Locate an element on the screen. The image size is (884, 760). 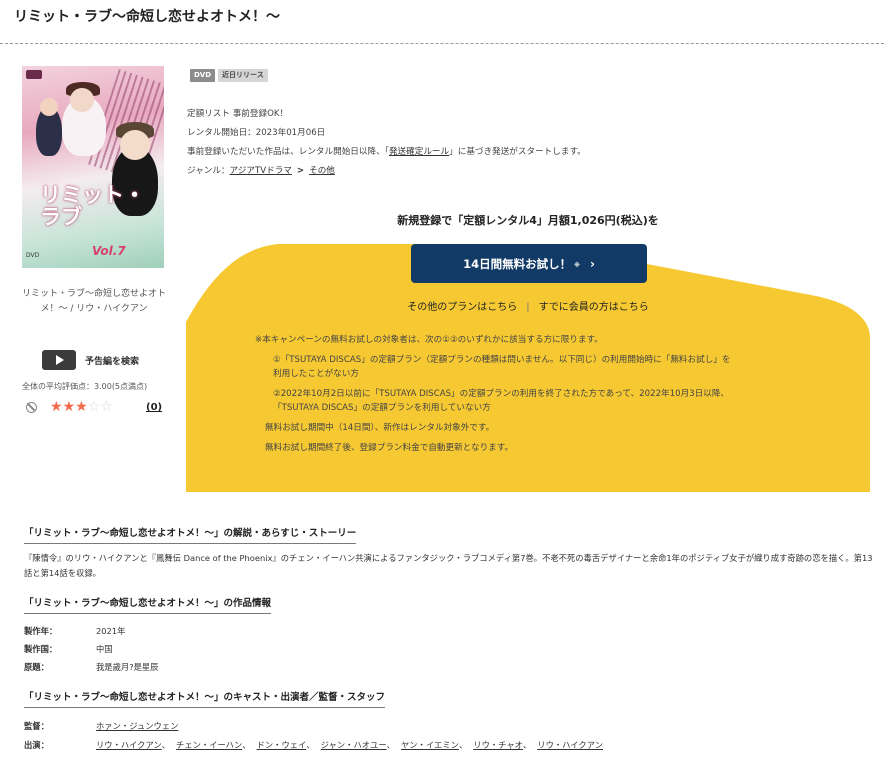
genre-label: ジャンル： is located at coordinates (208, 171).